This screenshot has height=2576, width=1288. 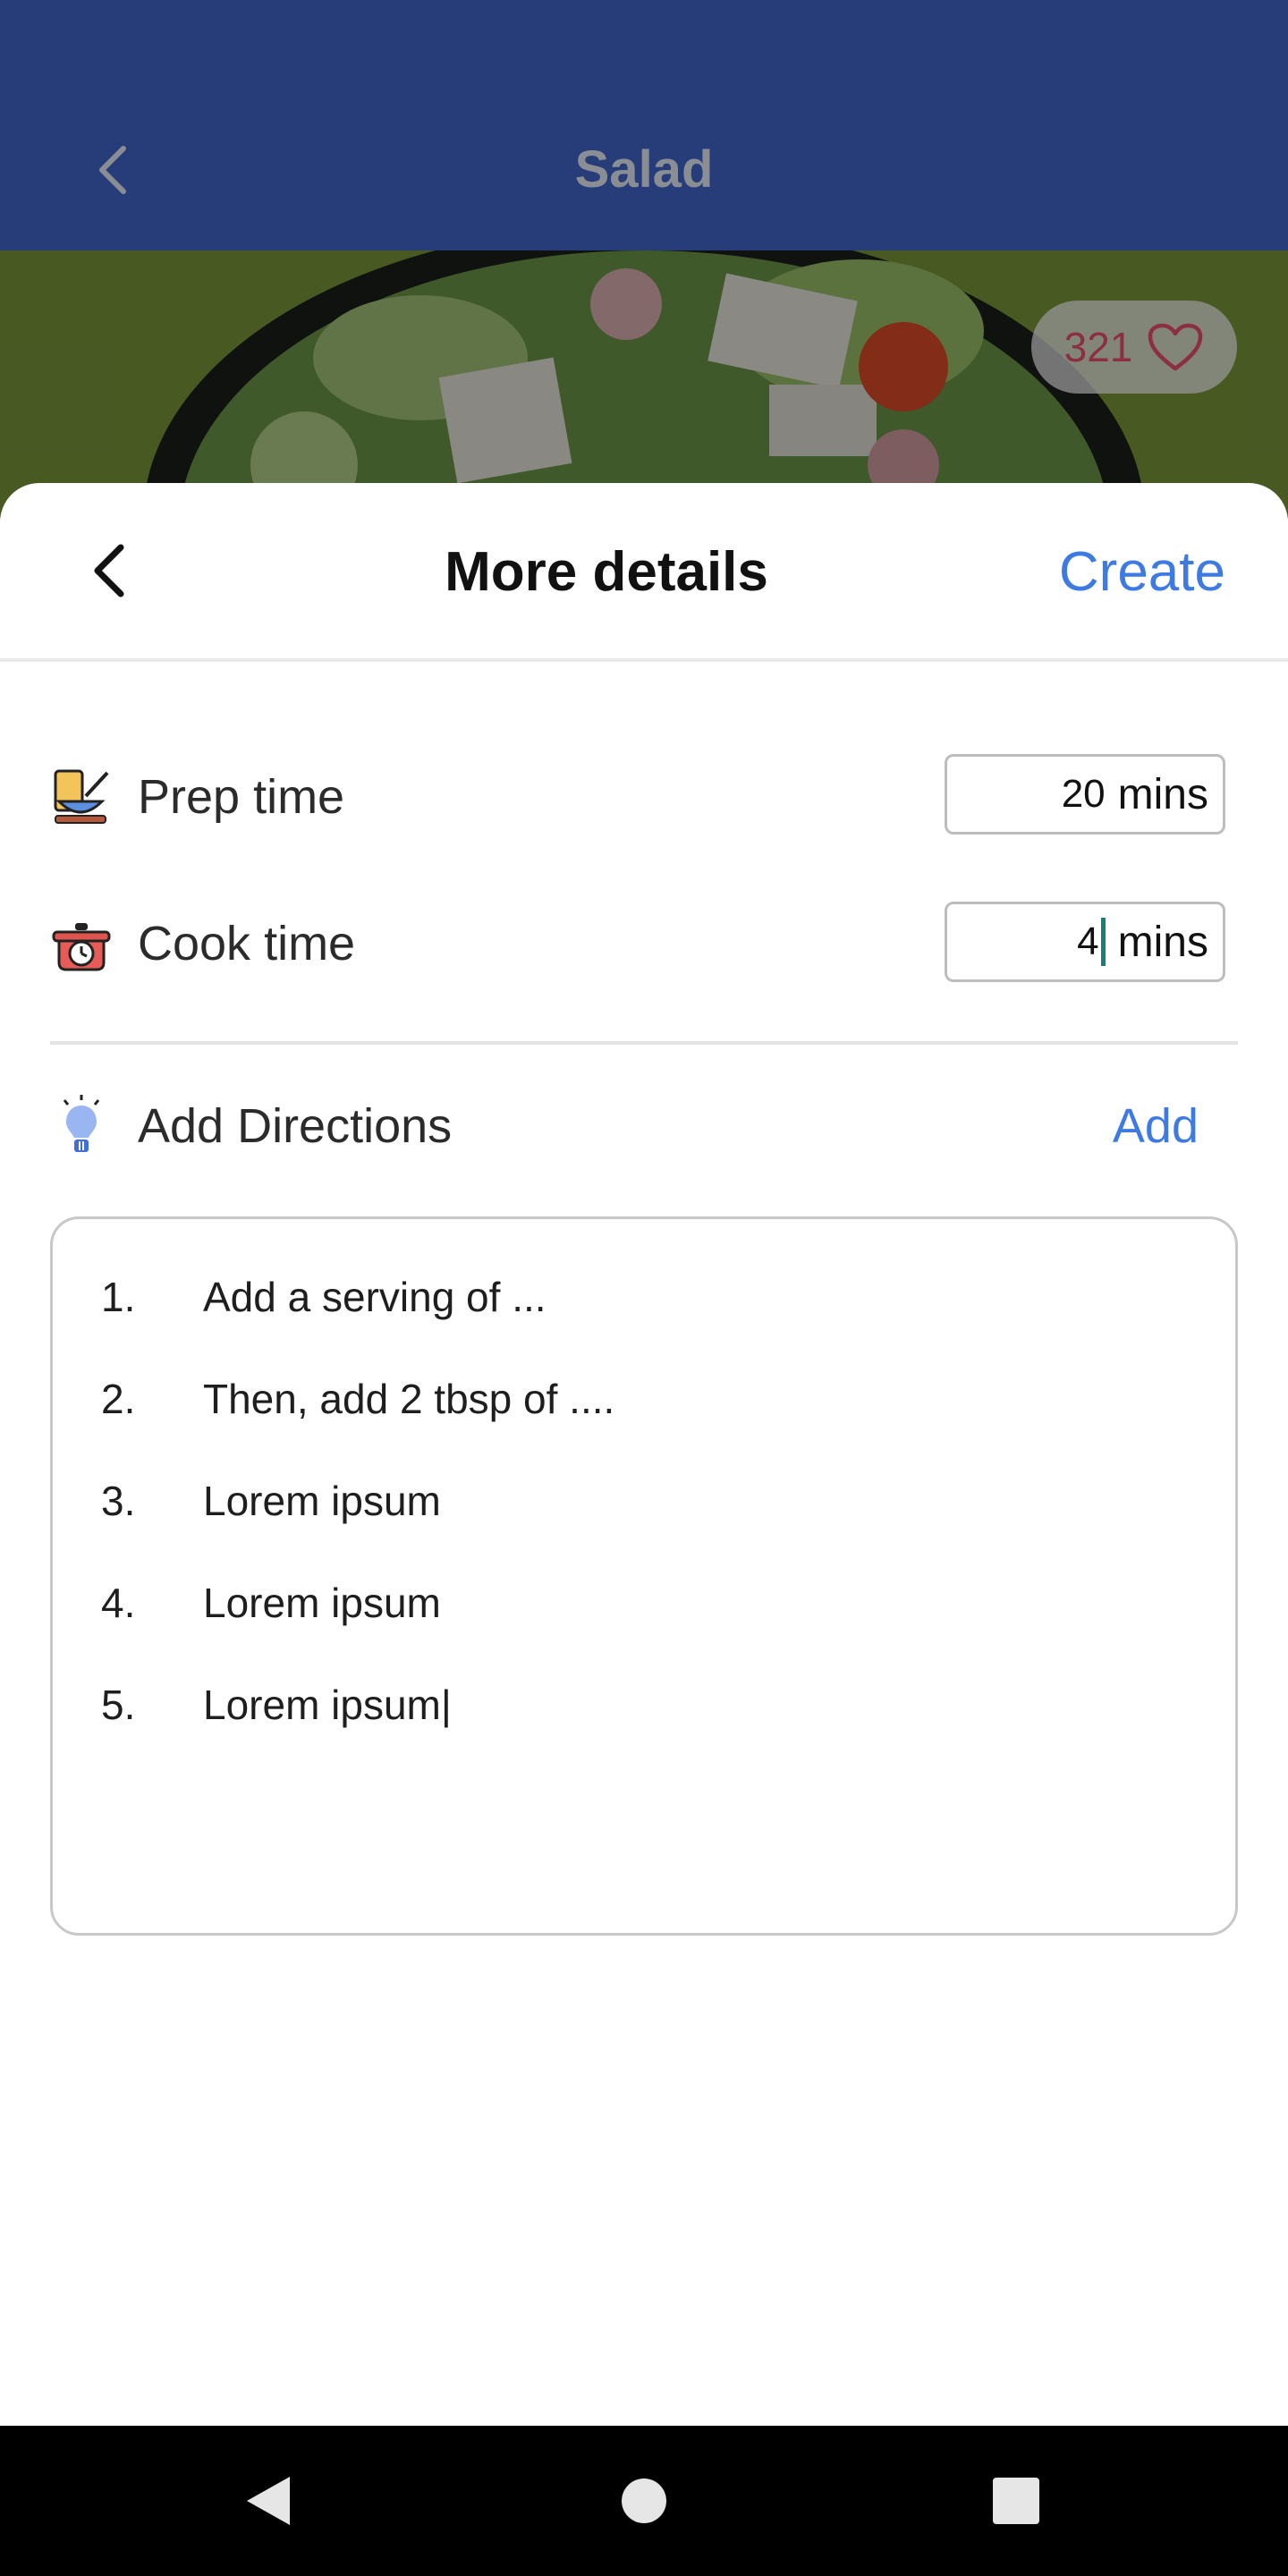 I want to click on section-divider, so click(x=644, y=1043).